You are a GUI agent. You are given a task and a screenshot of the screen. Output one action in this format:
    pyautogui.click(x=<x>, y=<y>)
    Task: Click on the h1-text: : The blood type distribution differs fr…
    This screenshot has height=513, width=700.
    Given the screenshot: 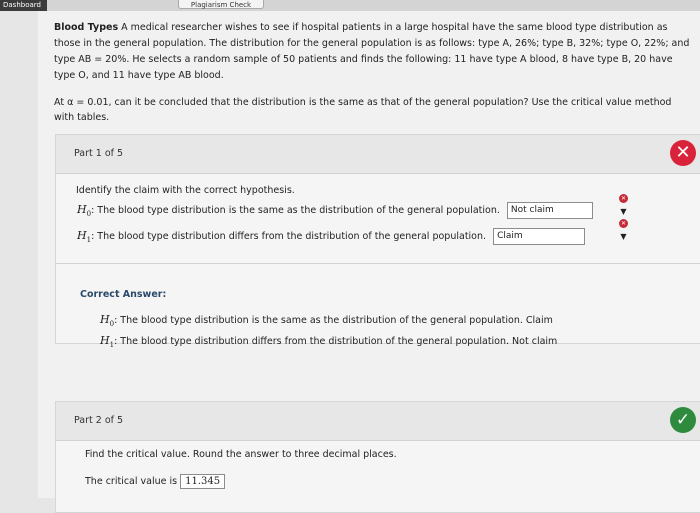 What is the action you would take?
    pyautogui.click(x=289, y=236)
    